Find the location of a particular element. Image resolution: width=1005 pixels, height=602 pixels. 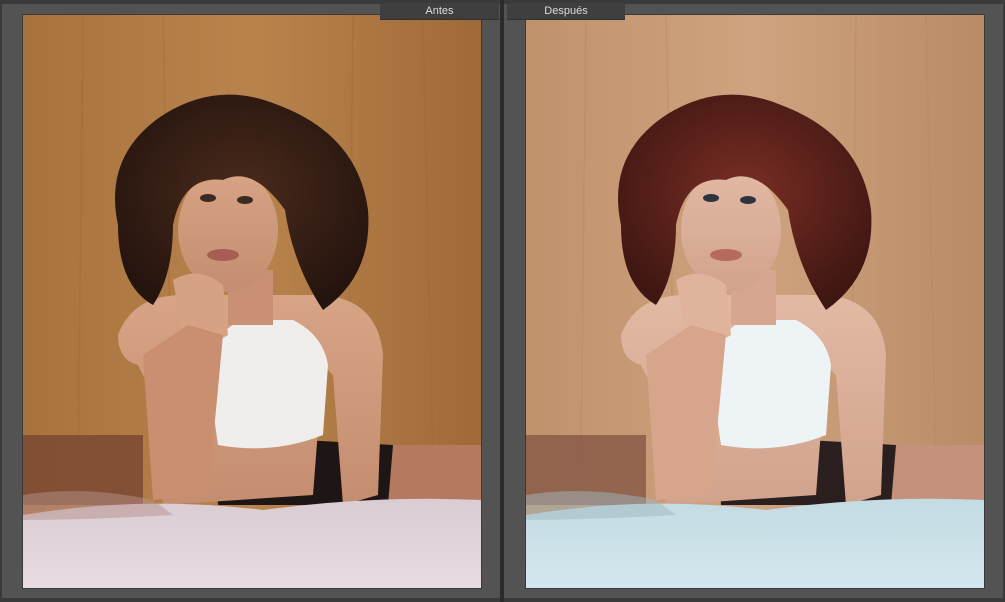

frame-left is located at coordinates (1, 301).